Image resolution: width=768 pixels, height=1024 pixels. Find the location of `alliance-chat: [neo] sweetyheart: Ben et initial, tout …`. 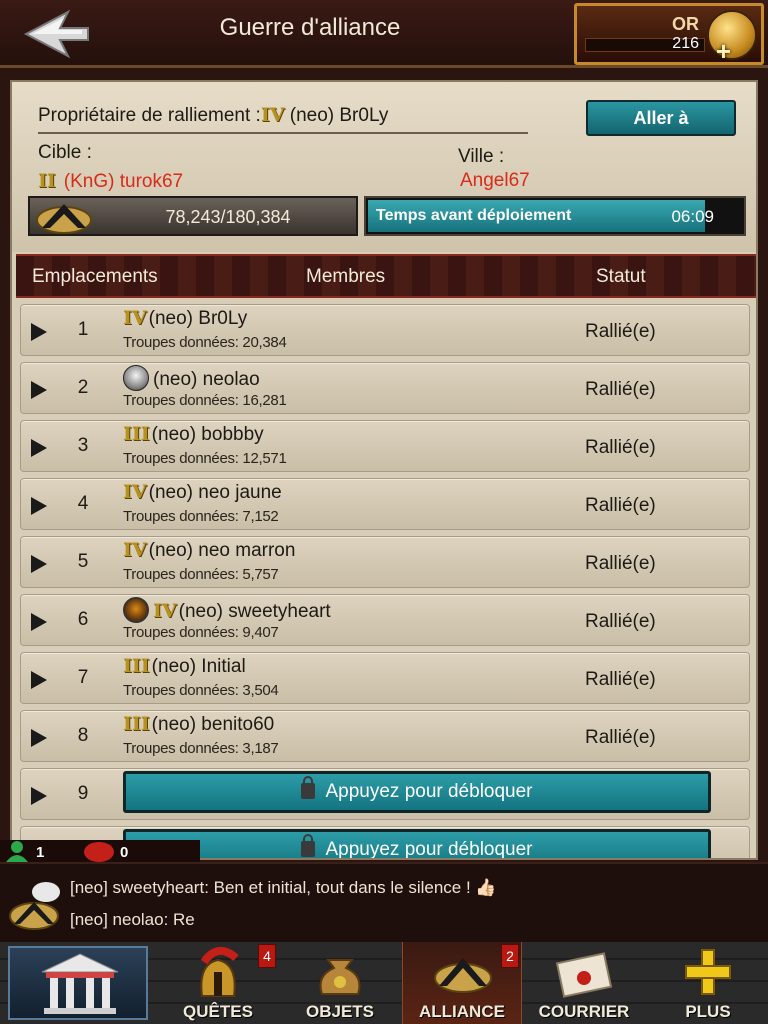

alliance-chat: [neo] sweetyheart: Ben et initial, tout … is located at coordinates (384, 902).